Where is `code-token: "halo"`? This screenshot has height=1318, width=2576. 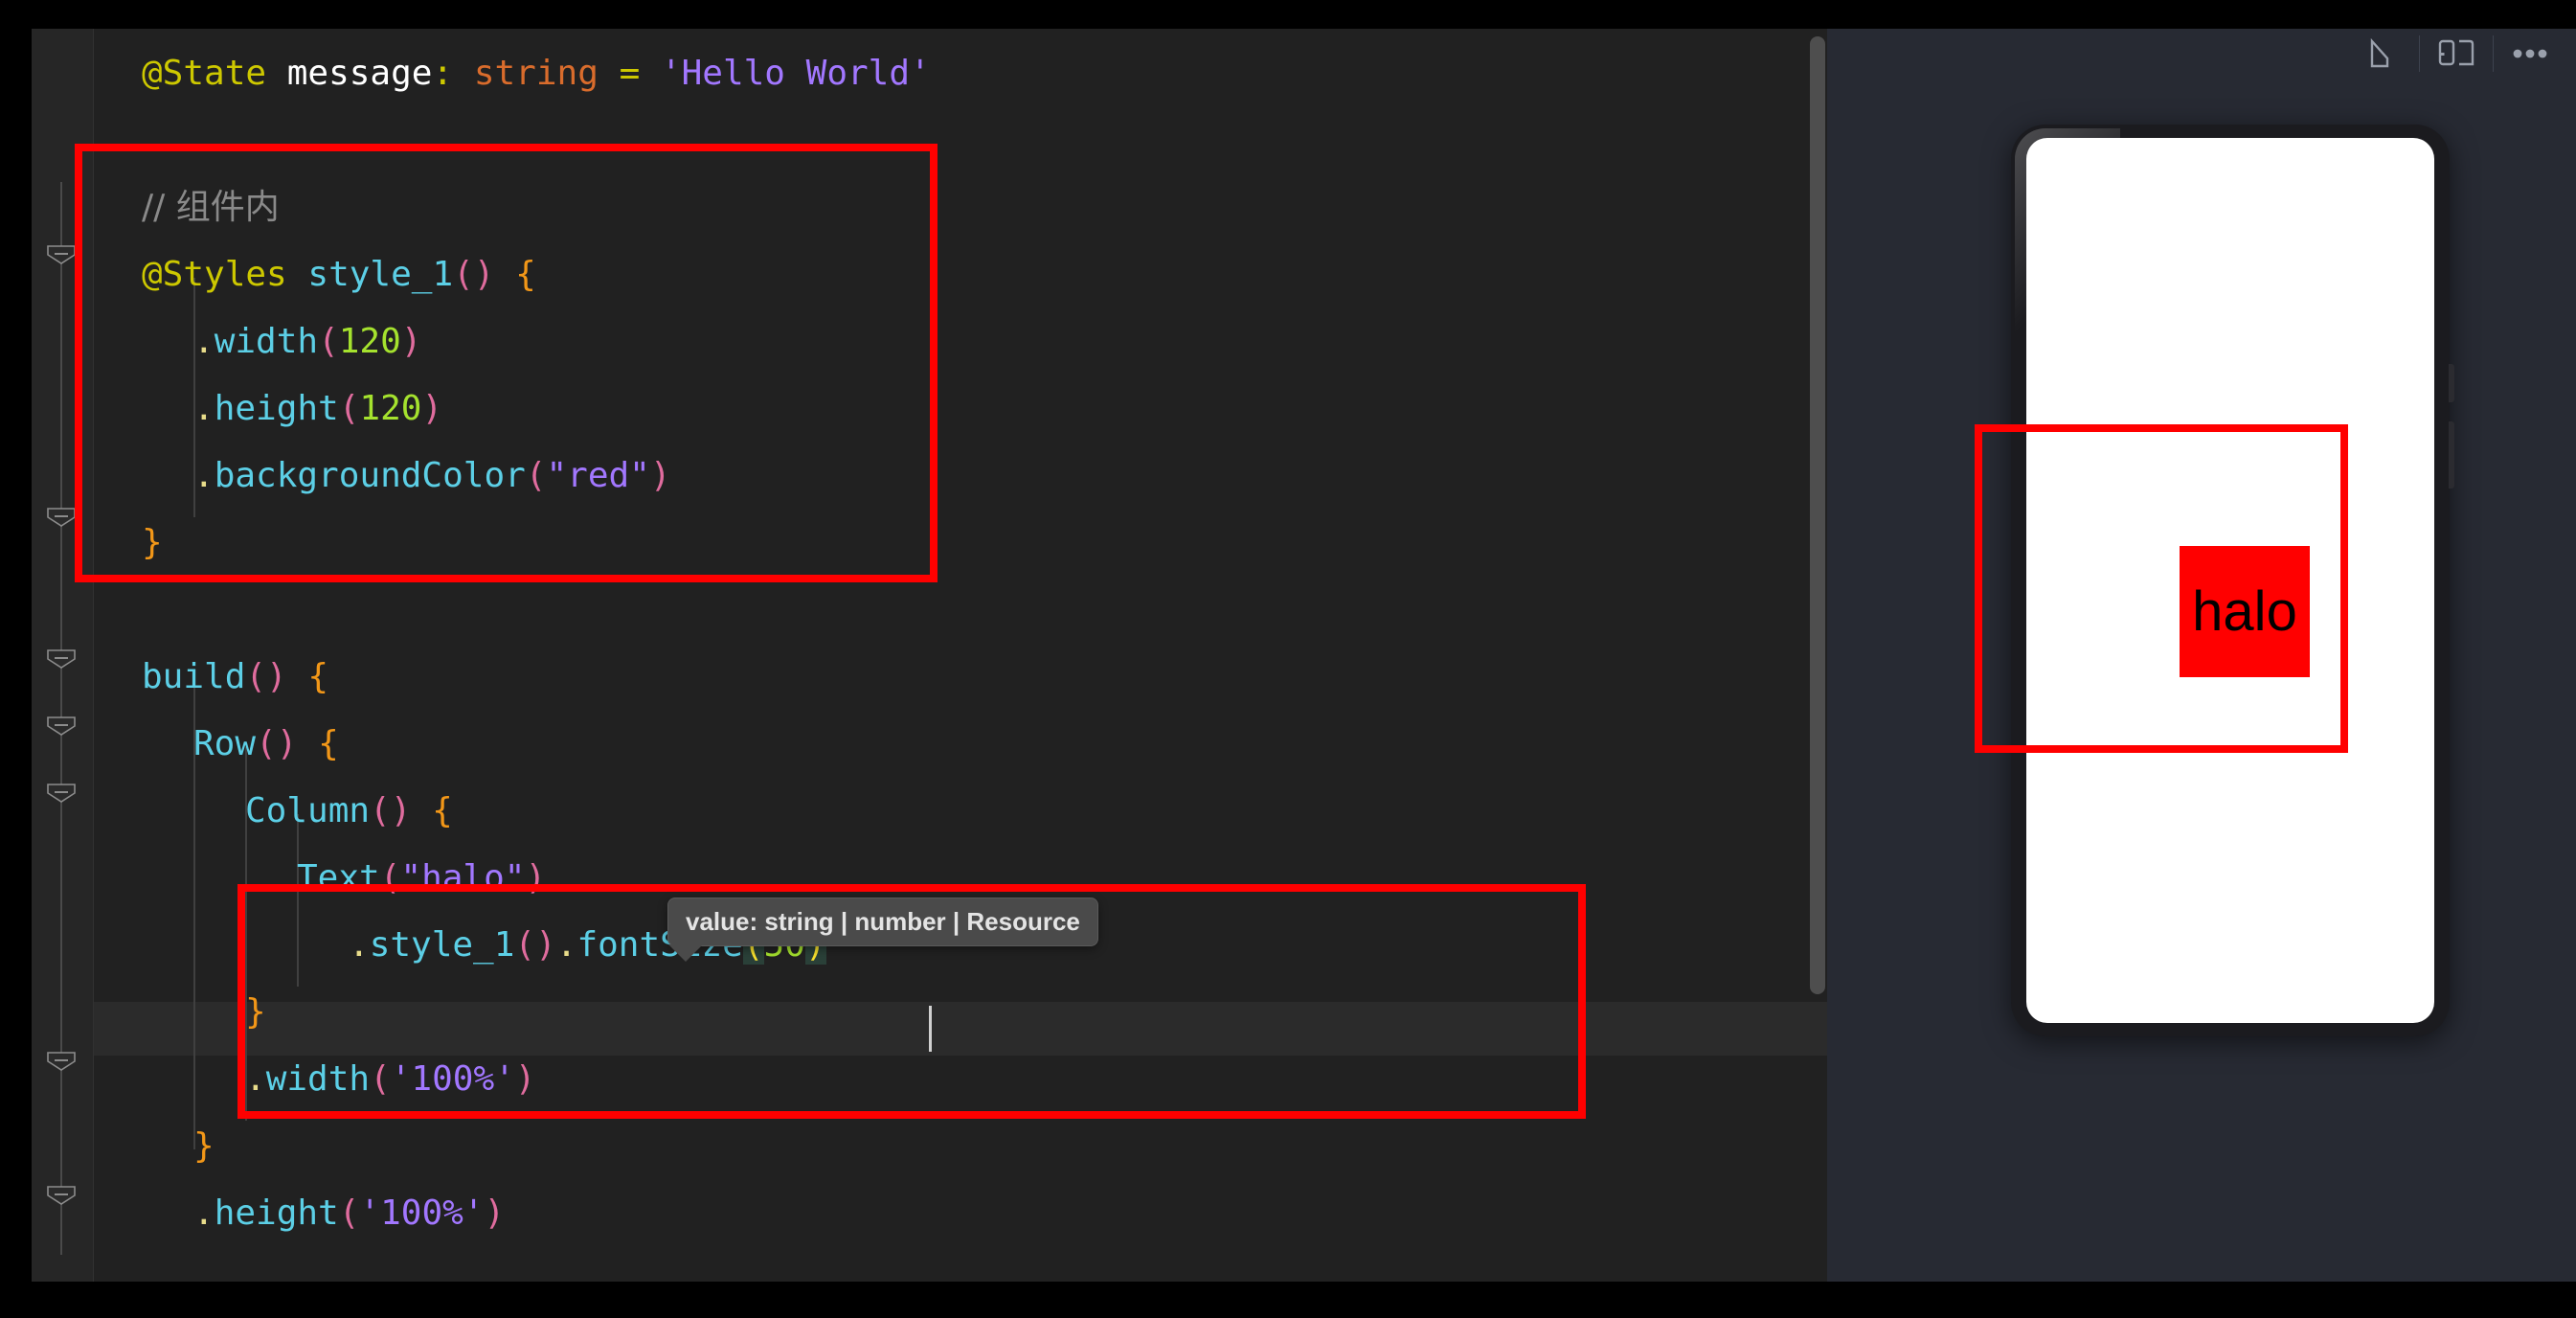 code-token: "halo" is located at coordinates (463, 878).